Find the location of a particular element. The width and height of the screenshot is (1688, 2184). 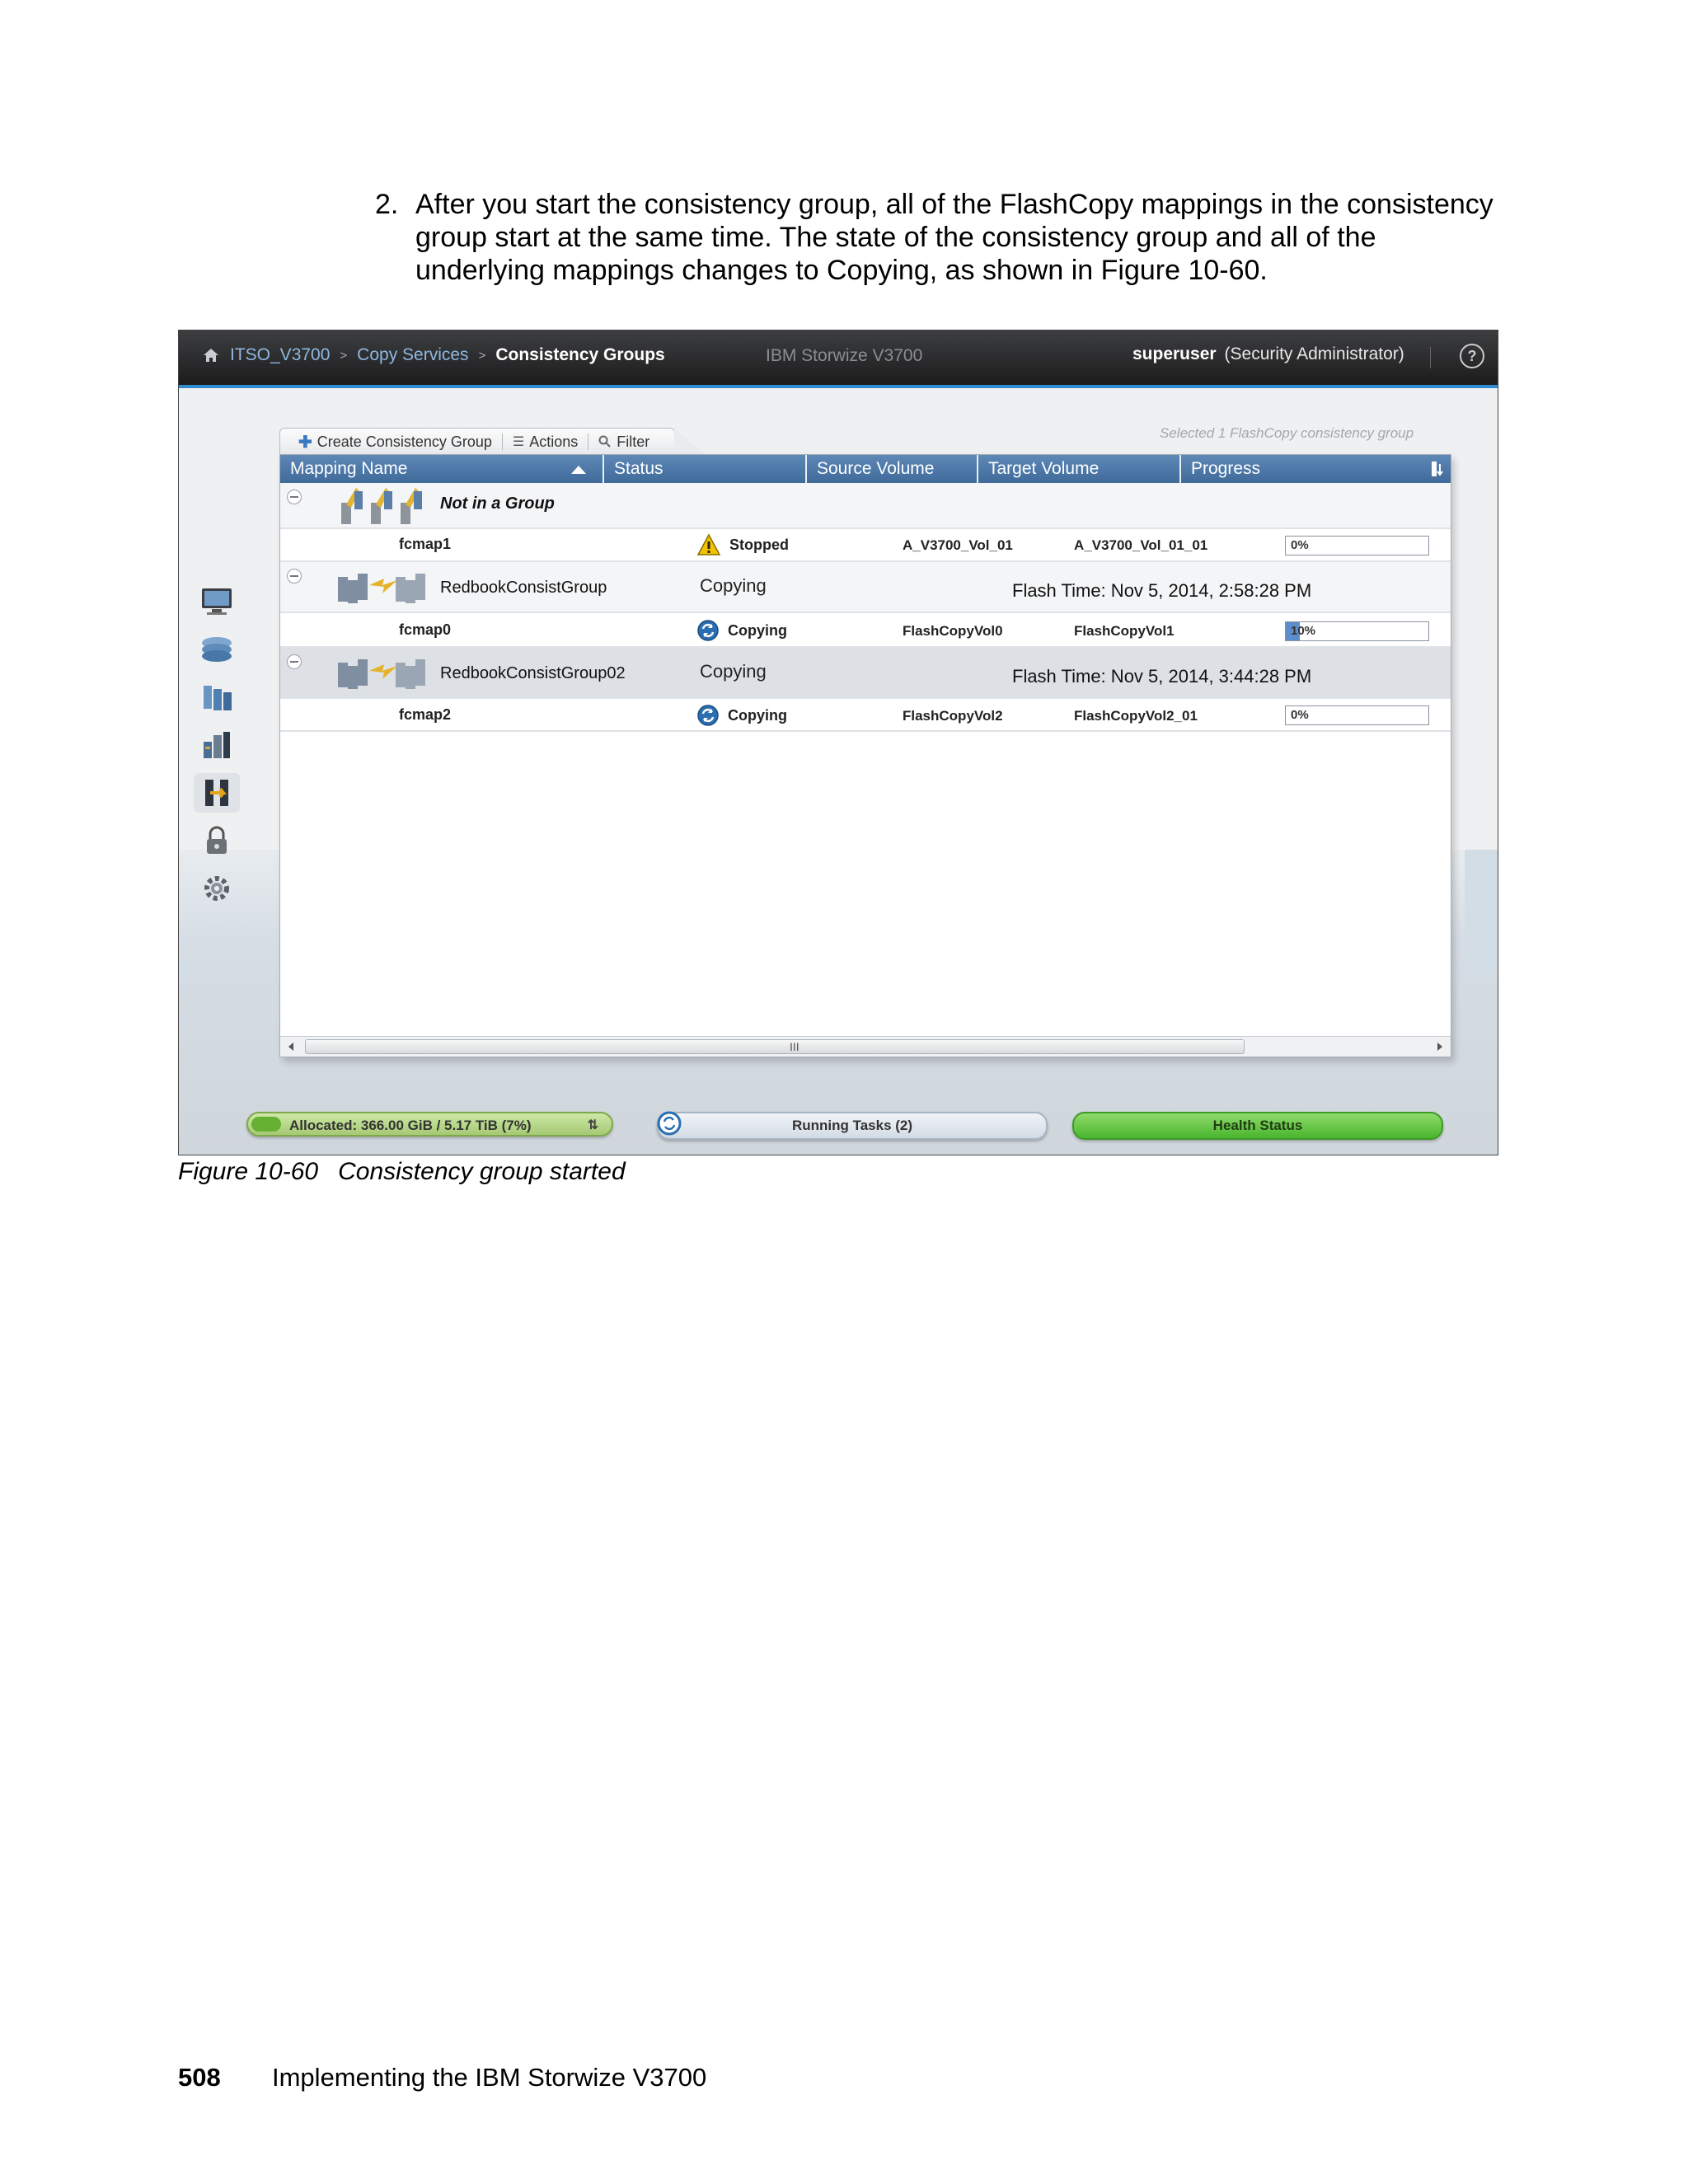

column-picker-icon is located at coordinates (1439, 469).